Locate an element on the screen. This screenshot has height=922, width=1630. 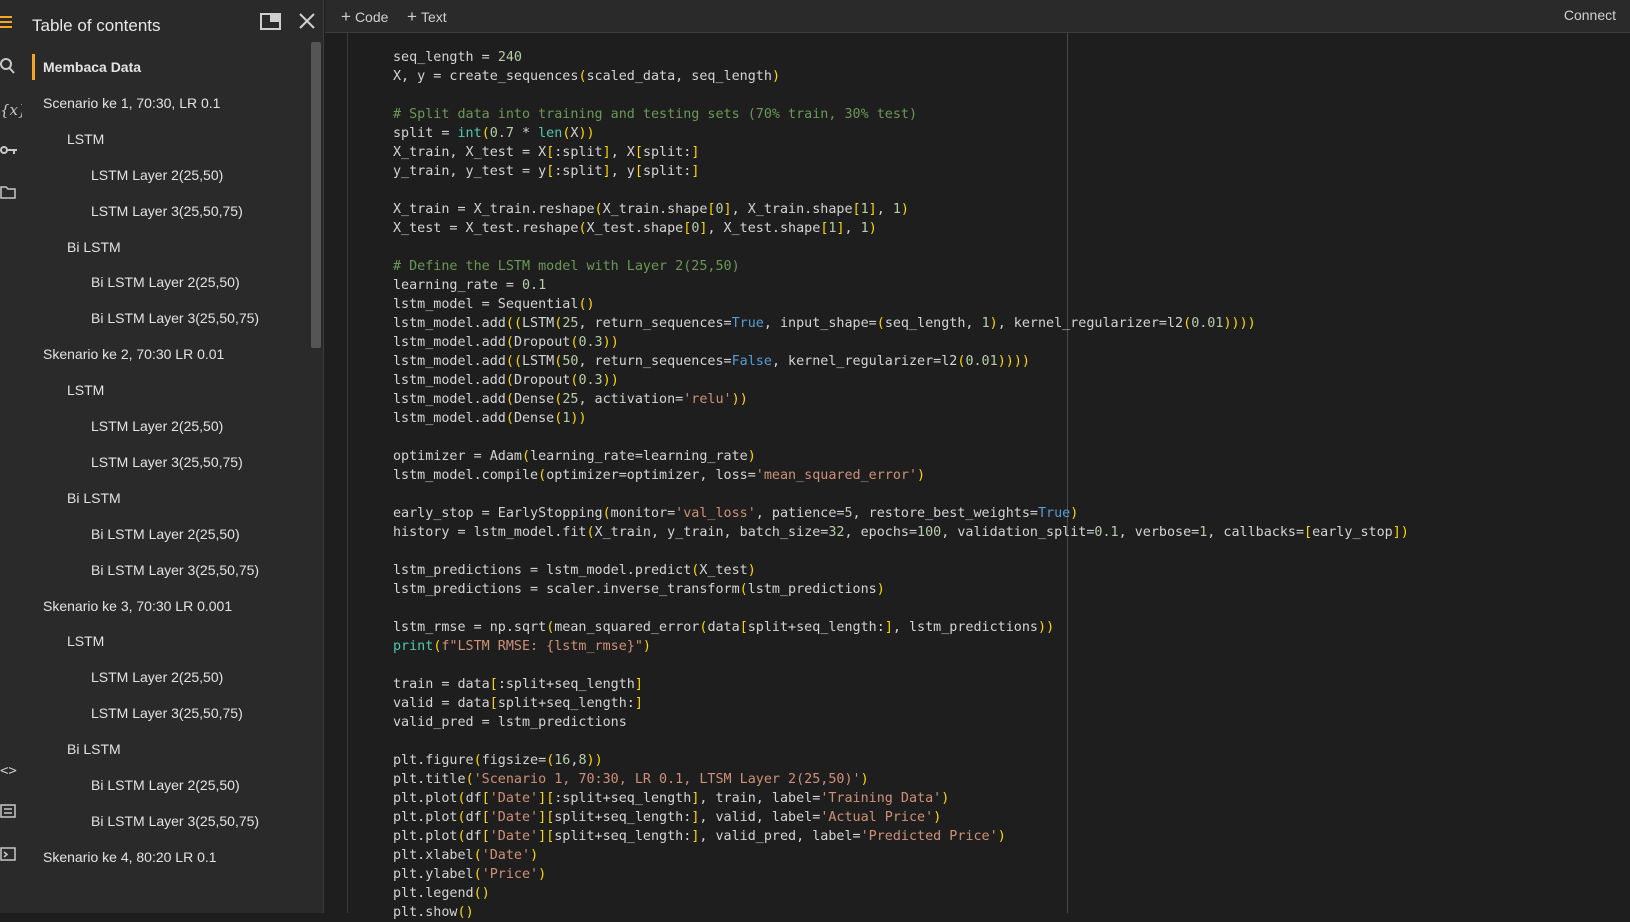
code-line: y_train, y_test = y[:split], y[split:] is located at coordinates (901, 171).